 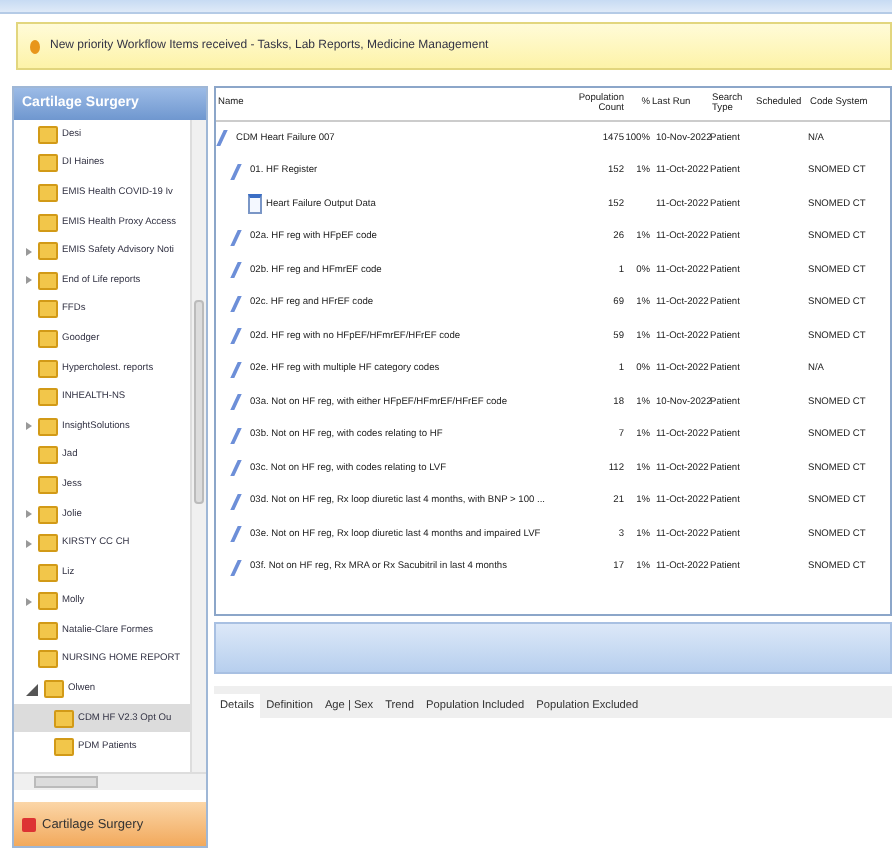 I want to click on expand-icon, so click(x=32, y=689).